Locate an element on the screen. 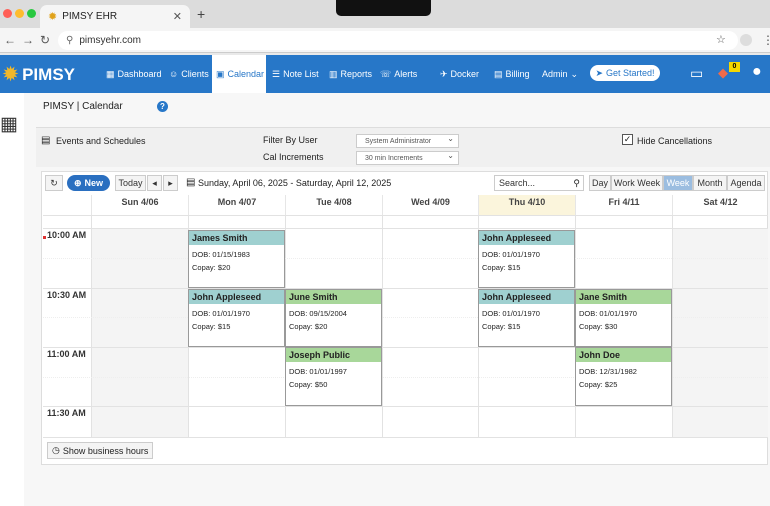  day-header: Sat 4/12 is located at coordinates (720, 205).